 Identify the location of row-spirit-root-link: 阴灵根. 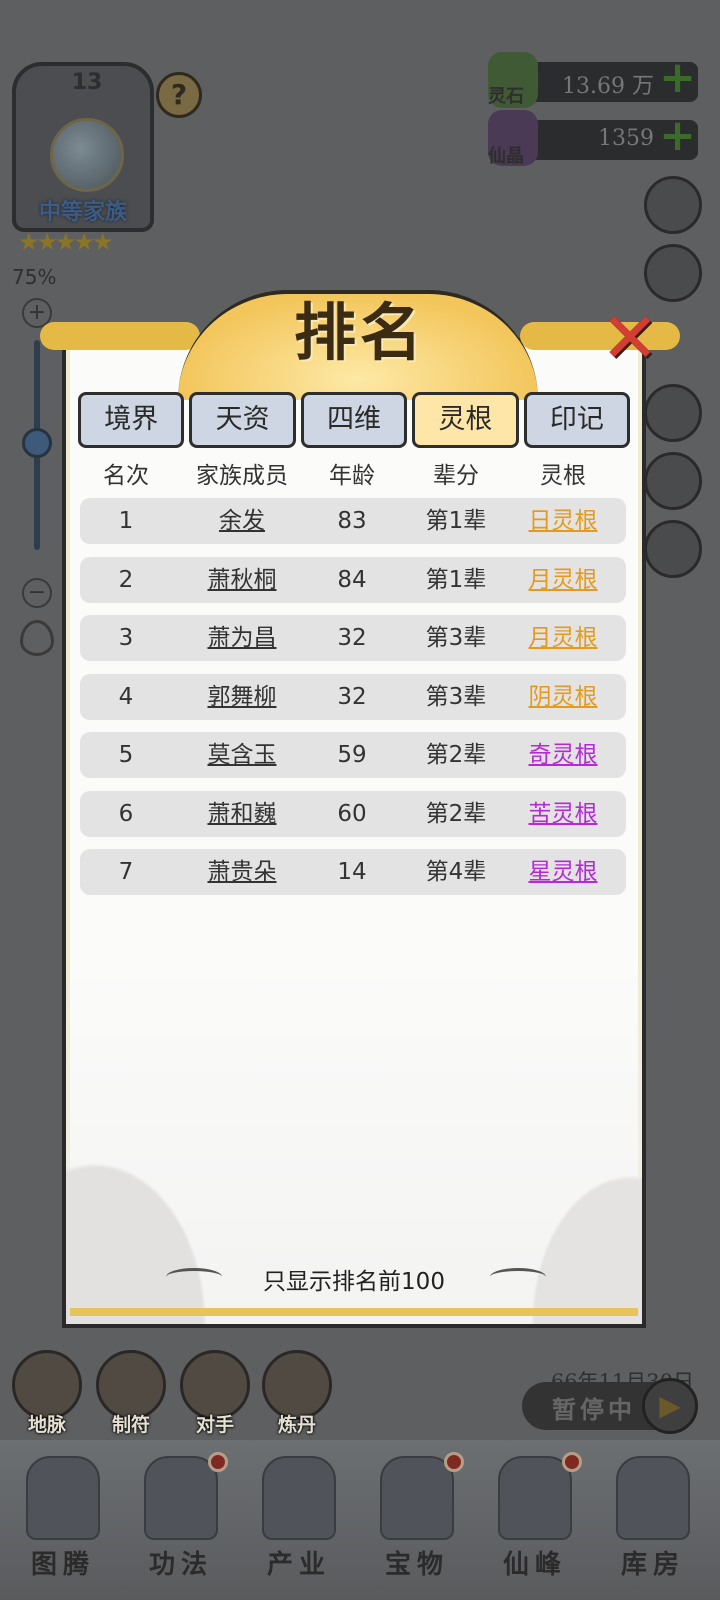
(563, 697).